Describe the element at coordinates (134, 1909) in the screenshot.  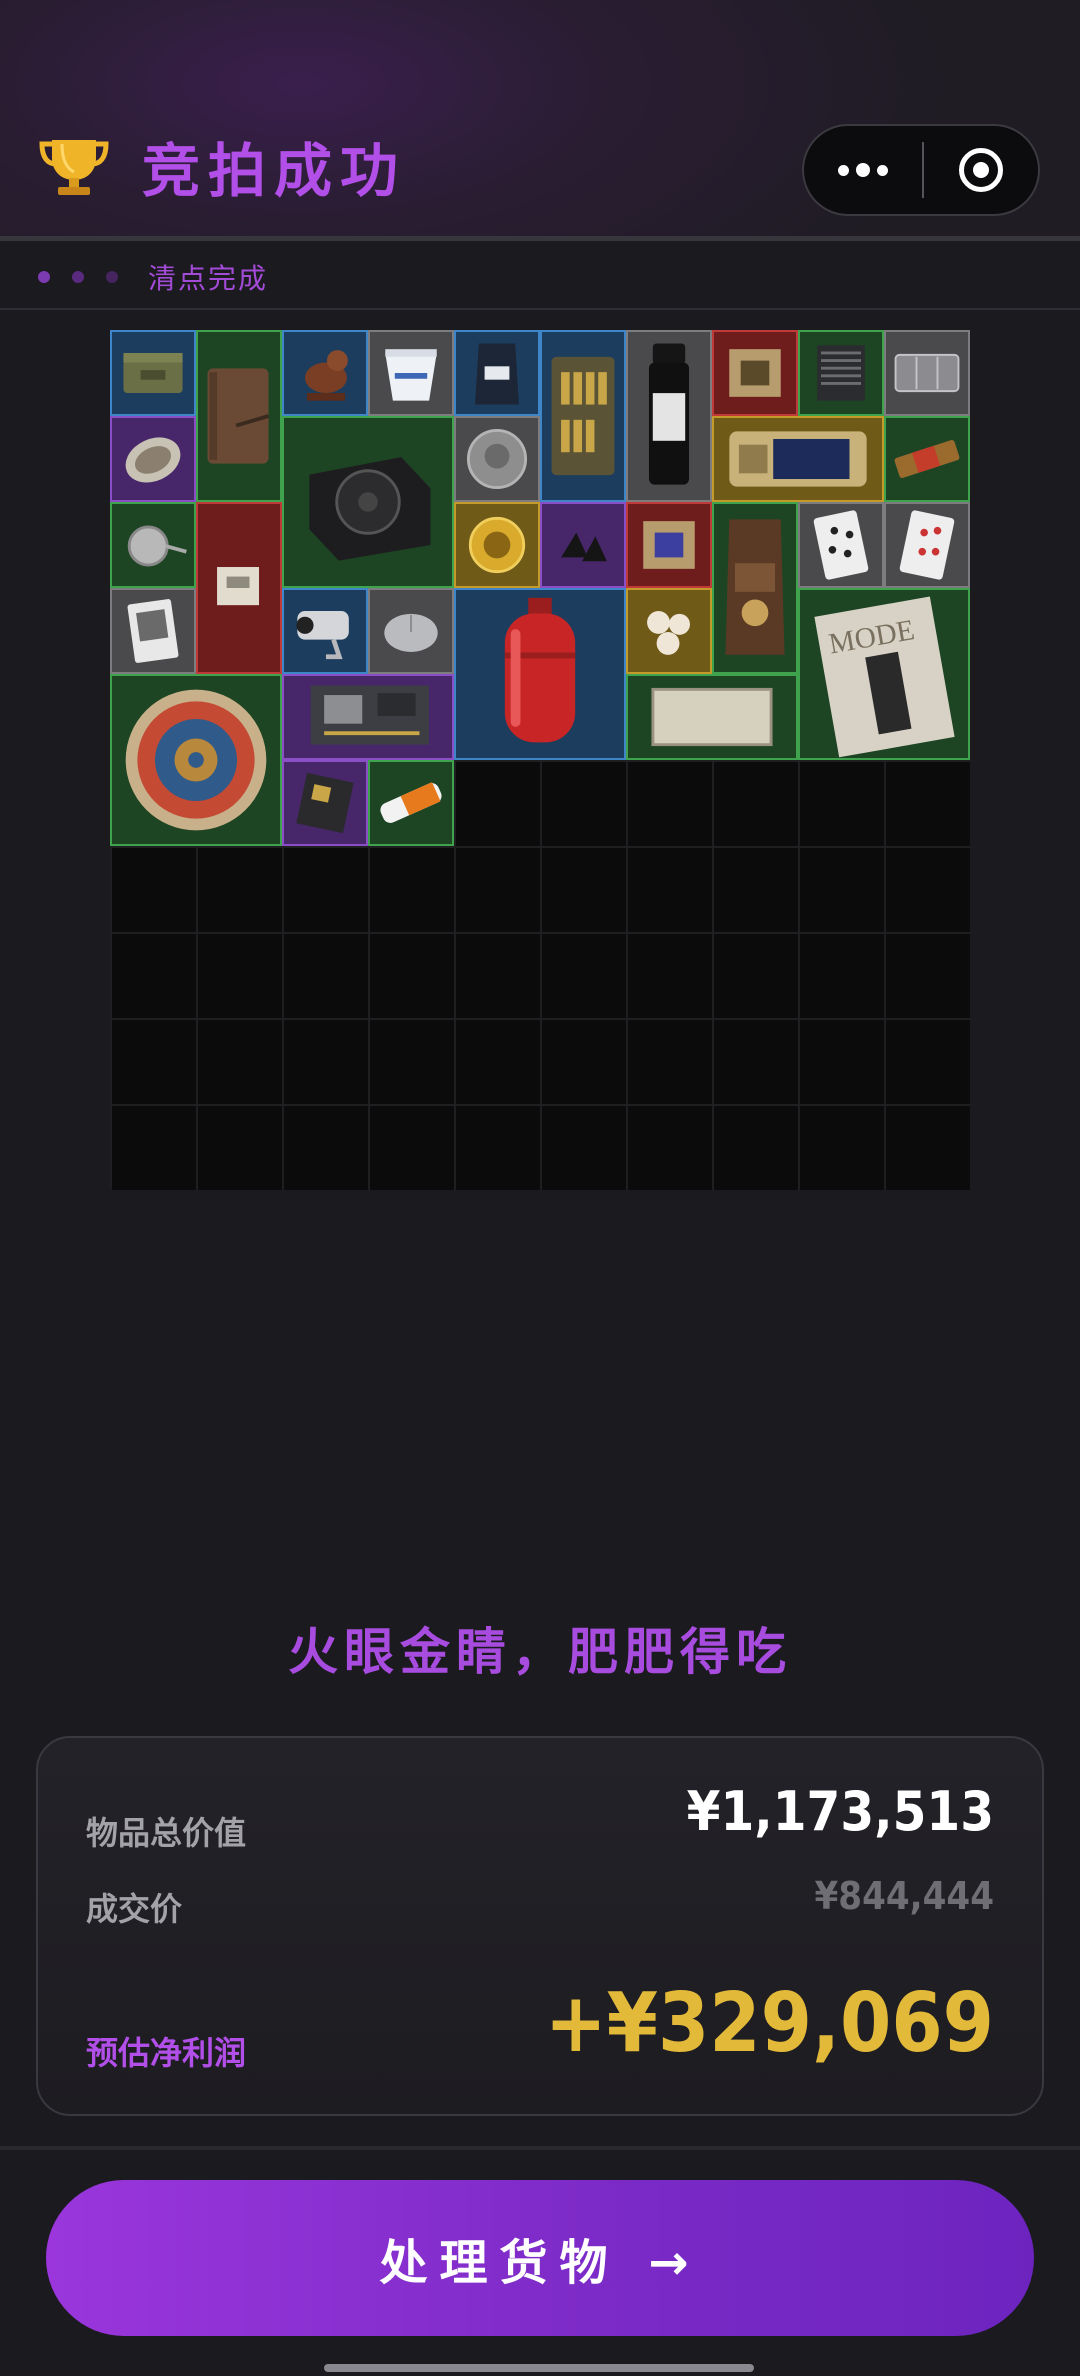
I see `deal-price-label: 成交价` at that location.